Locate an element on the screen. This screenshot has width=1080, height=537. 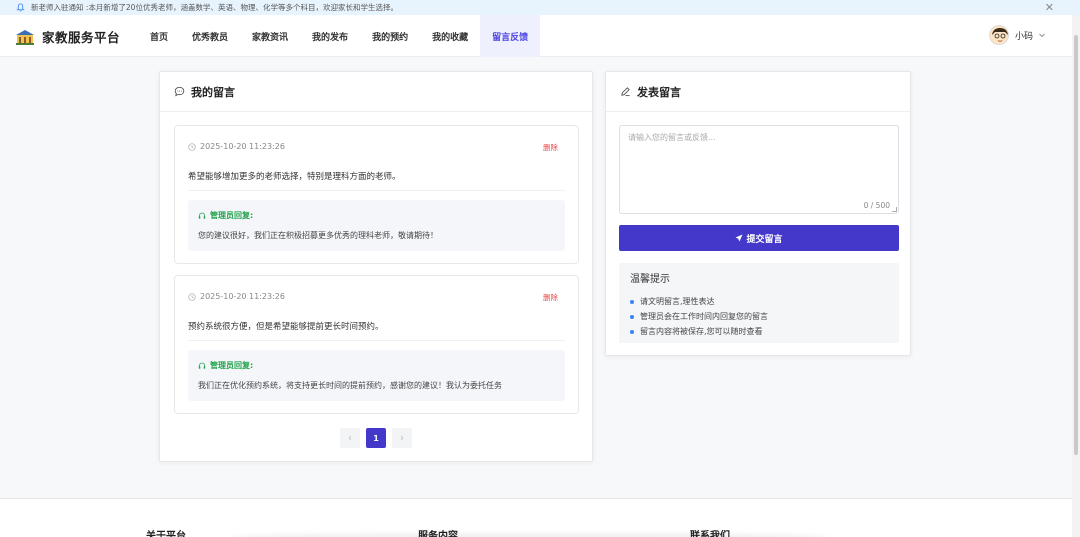
next-page-button: › is located at coordinates (402, 438).